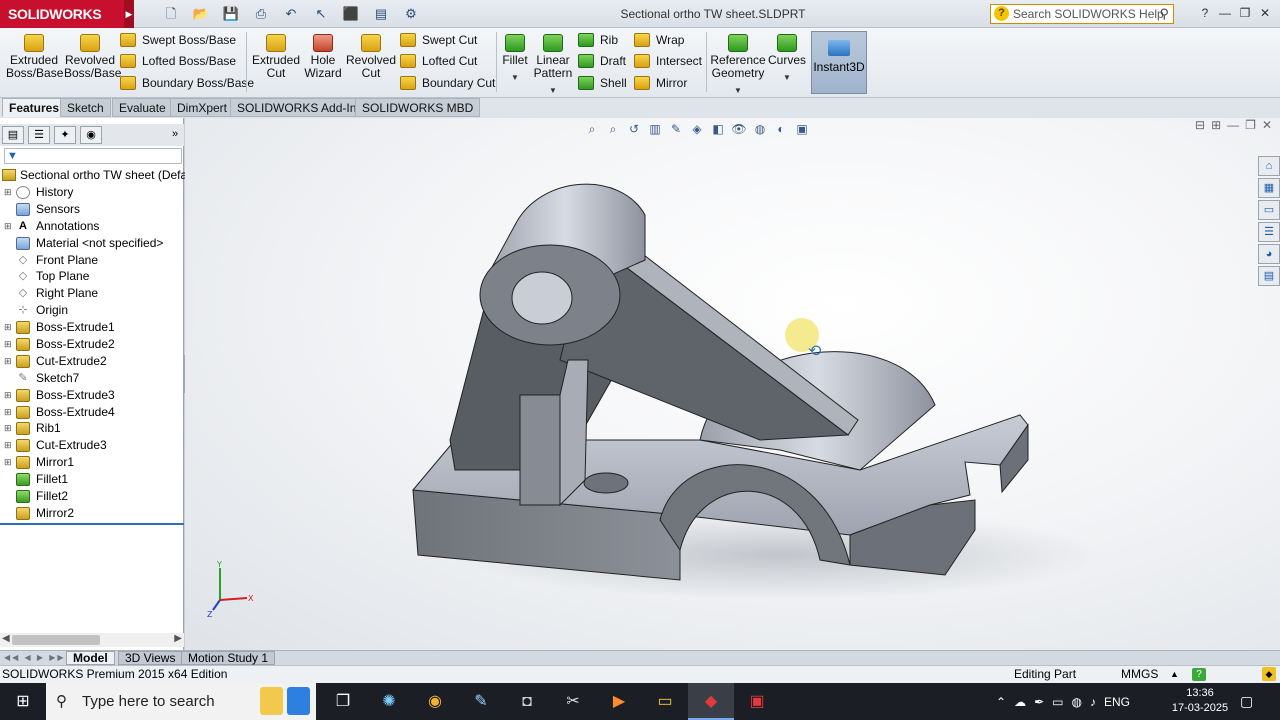 This screenshot has height=720, width=1280. I want to click on tab-dimxpert: DimXpert, so click(202, 107).